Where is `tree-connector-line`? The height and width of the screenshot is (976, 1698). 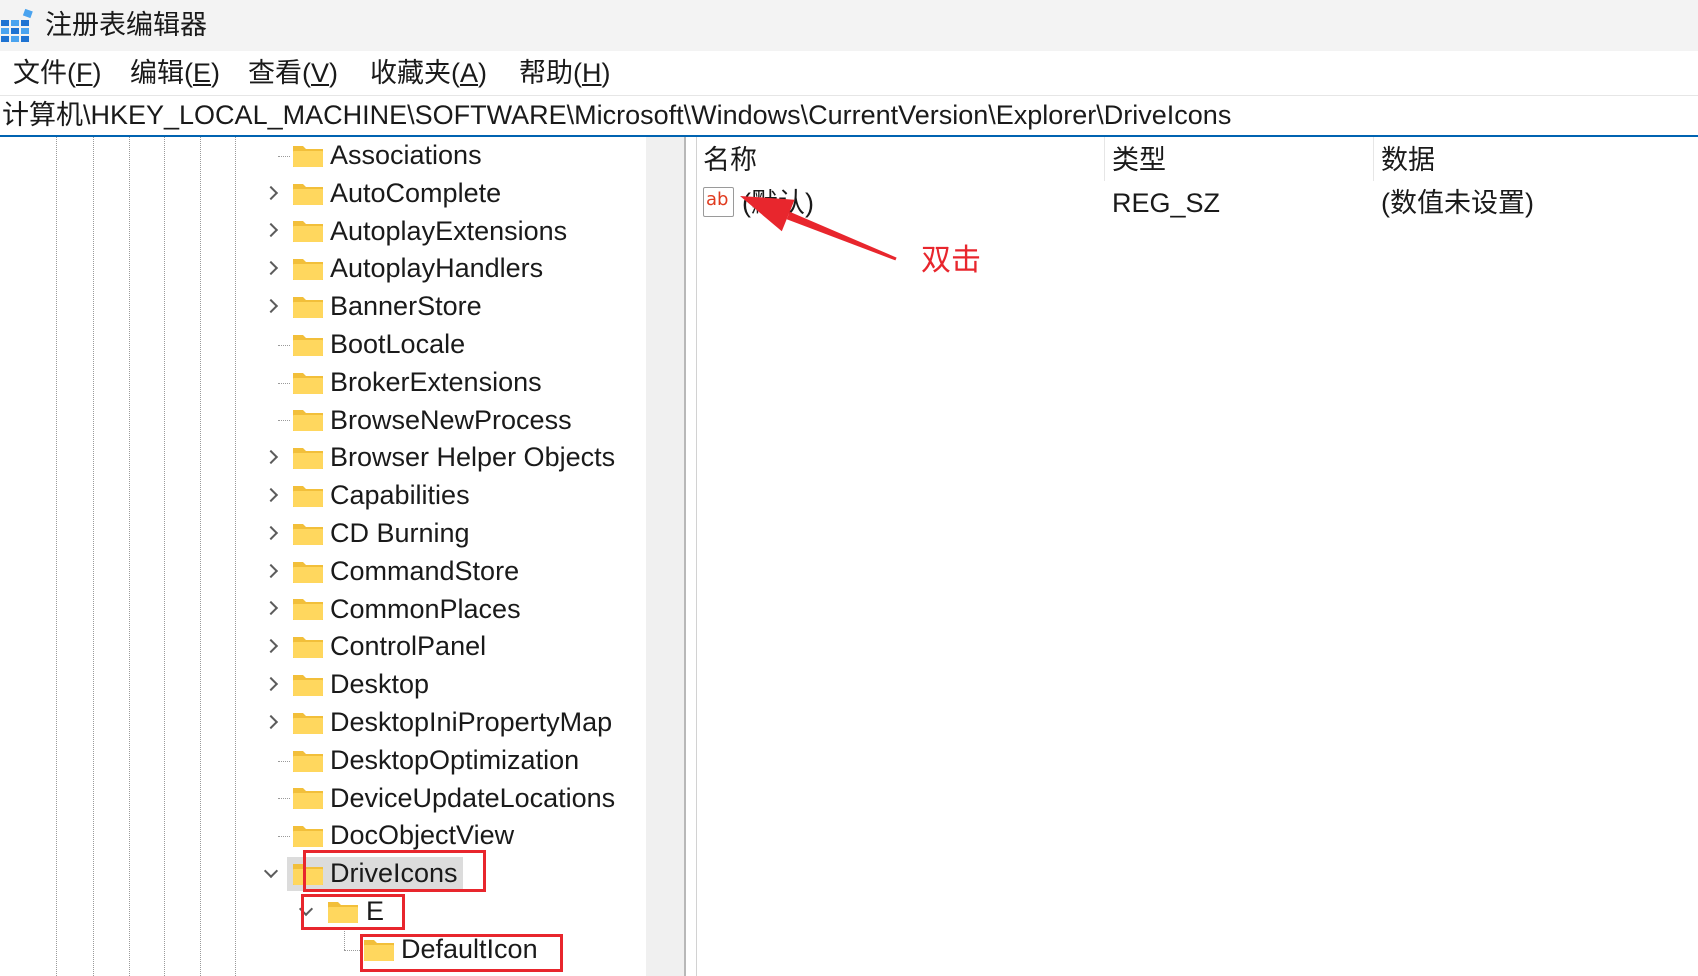 tree-connector-line is located at coordinates (284, 421).